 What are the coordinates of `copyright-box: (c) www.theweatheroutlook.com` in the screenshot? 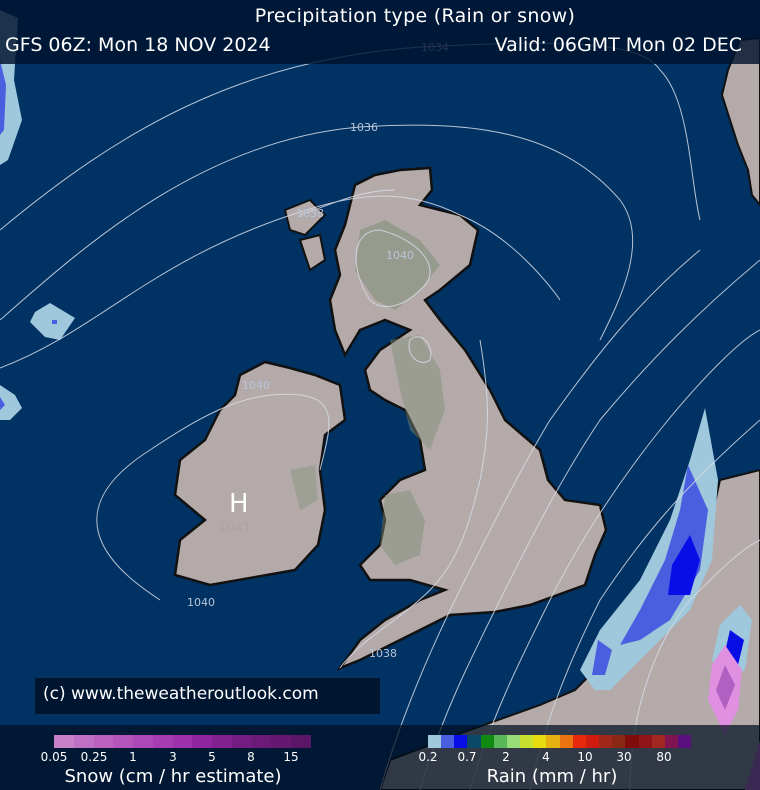 It's located at (207, 696).